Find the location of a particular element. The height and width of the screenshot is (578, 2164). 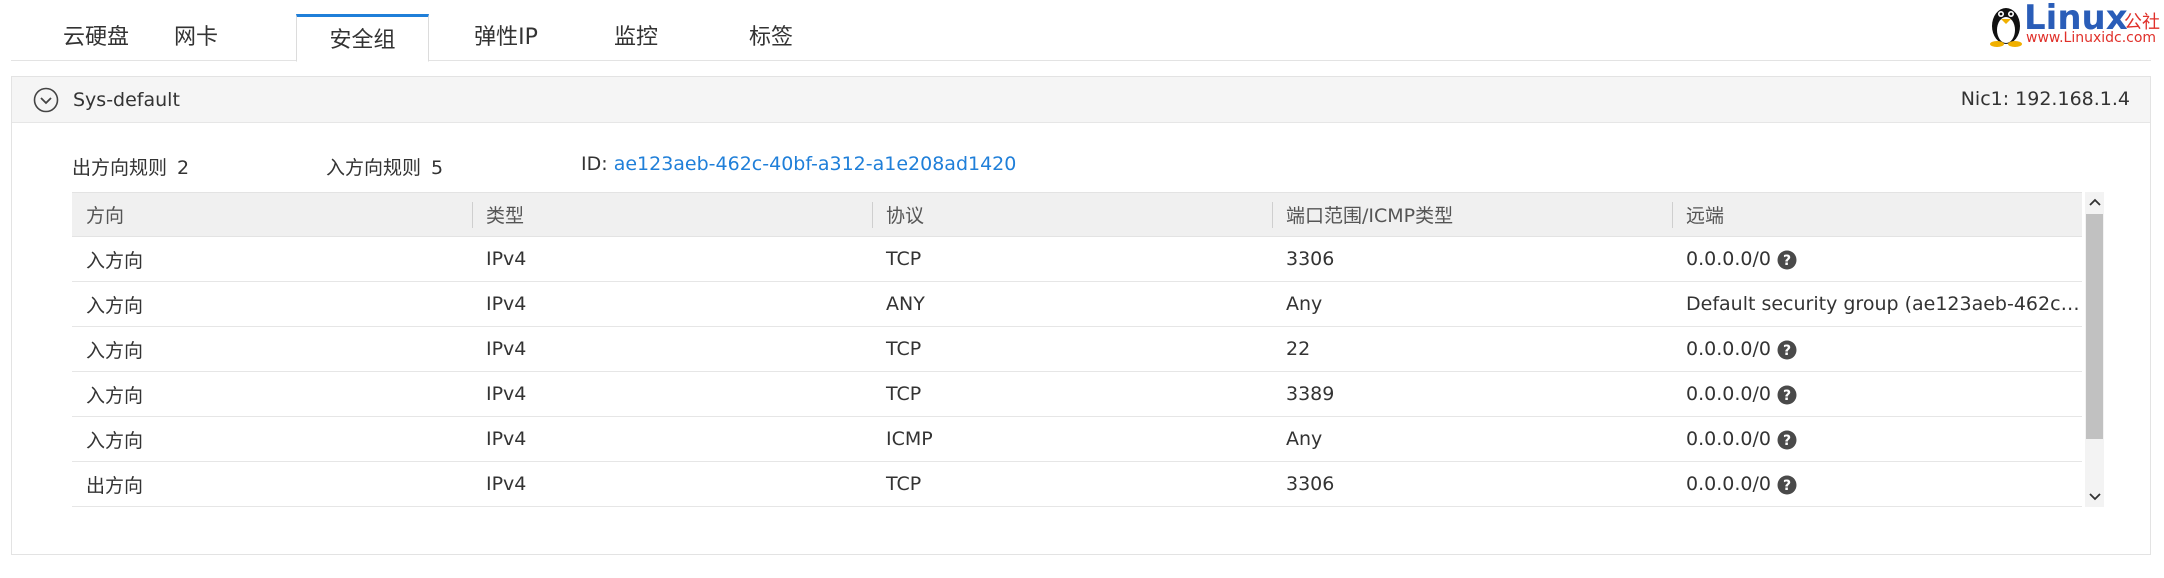

table-header-row: 方向 类型 协议 端口范围/ICMP类型 远端 is located at coordinates (1077, 214).